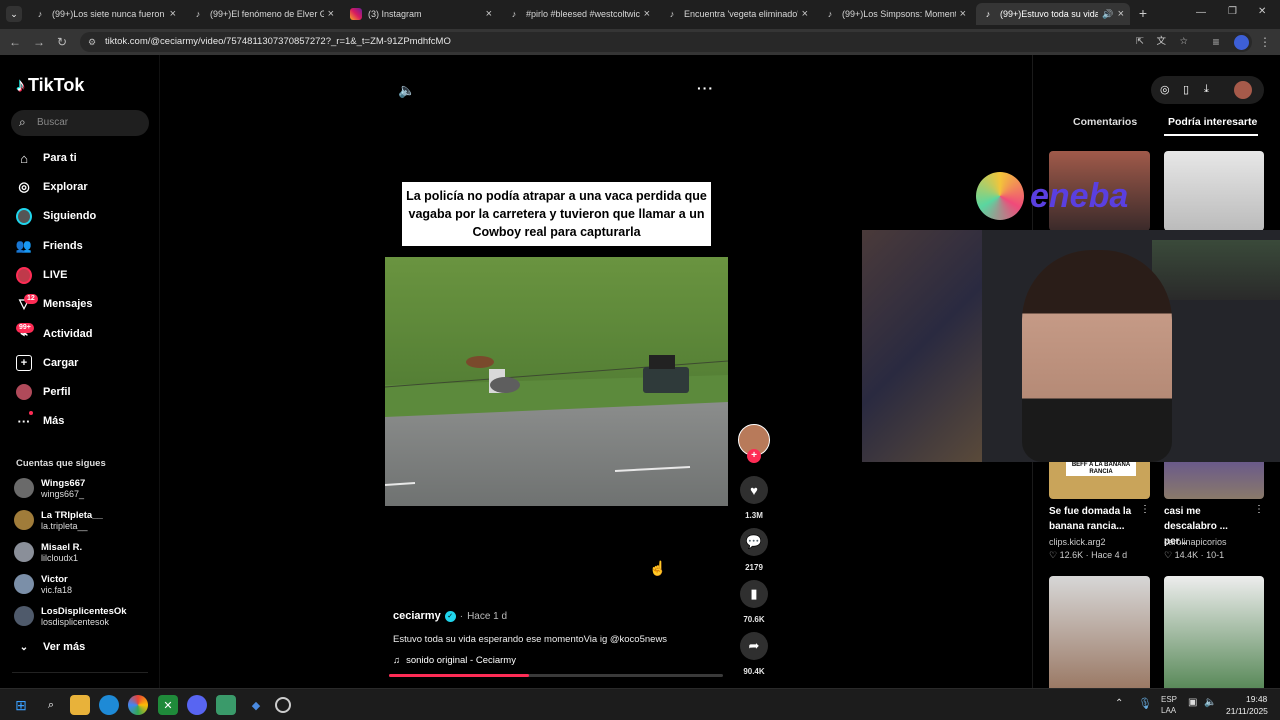 The height and width of the screenshot is (720, 1280). What do you see at coordinates (1262, 11) in the screenshot?
I see `close-window-button: ✕` at bounding box center [1262, 11].